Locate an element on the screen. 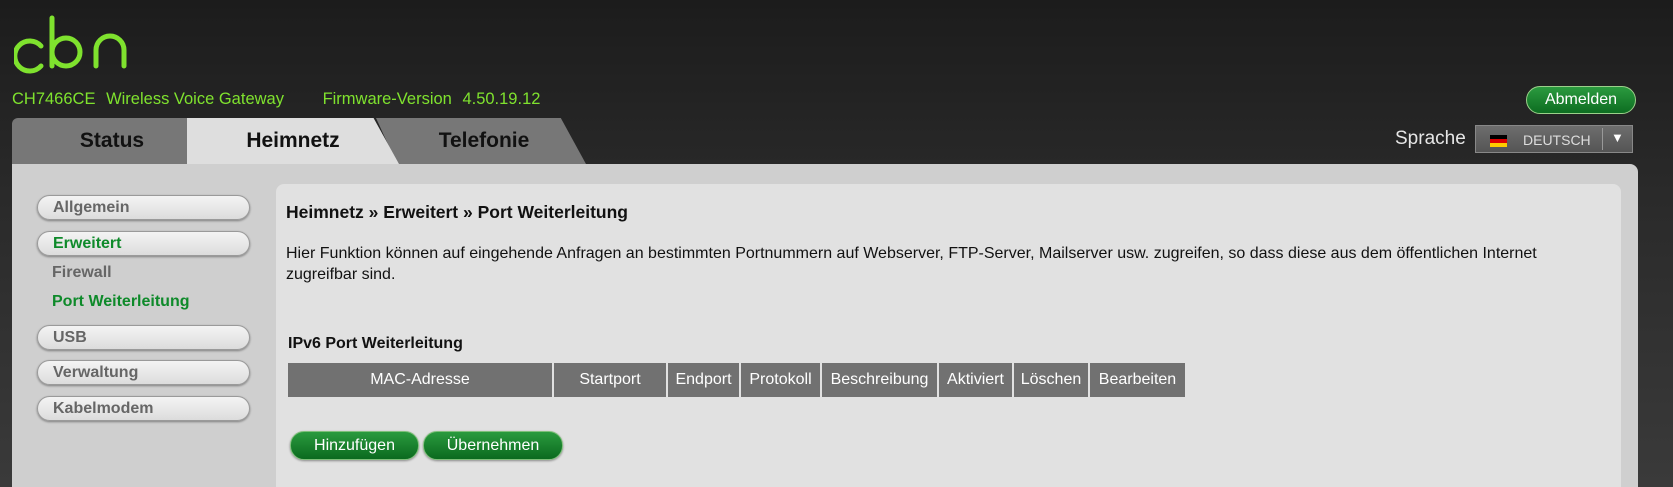 This screenshot has height=487, width=1673. language-divider is located at coordinates (1602, 139).